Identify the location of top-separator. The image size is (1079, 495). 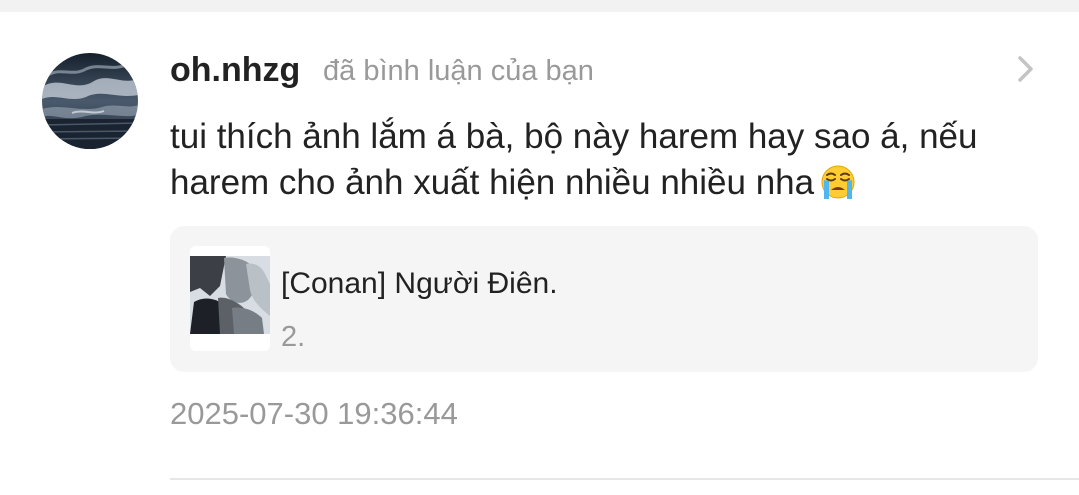
(539, 6).